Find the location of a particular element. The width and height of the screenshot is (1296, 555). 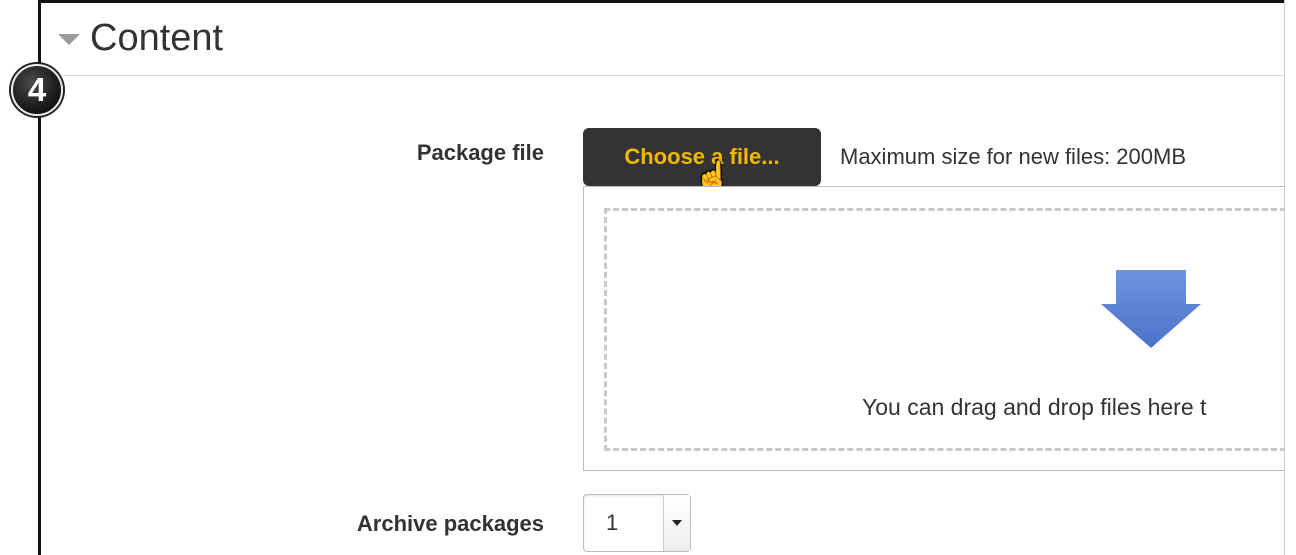

package-file-label: Package file is located at coordinates (480, 152).